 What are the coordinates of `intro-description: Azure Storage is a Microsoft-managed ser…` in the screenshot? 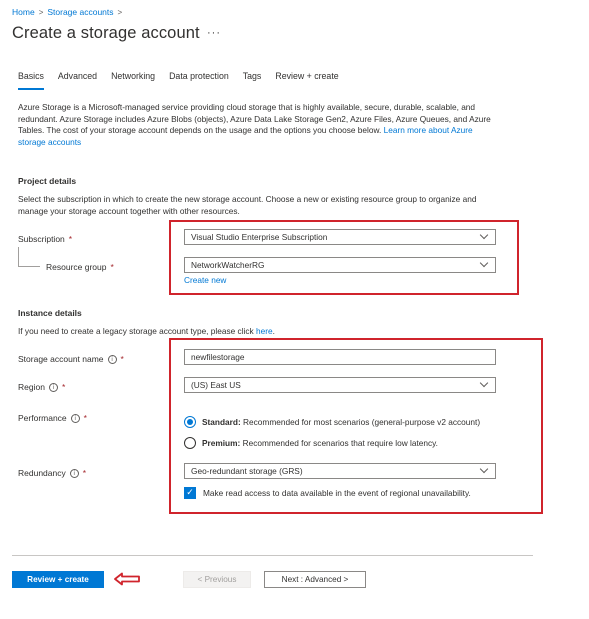 It's located at (257, 125).